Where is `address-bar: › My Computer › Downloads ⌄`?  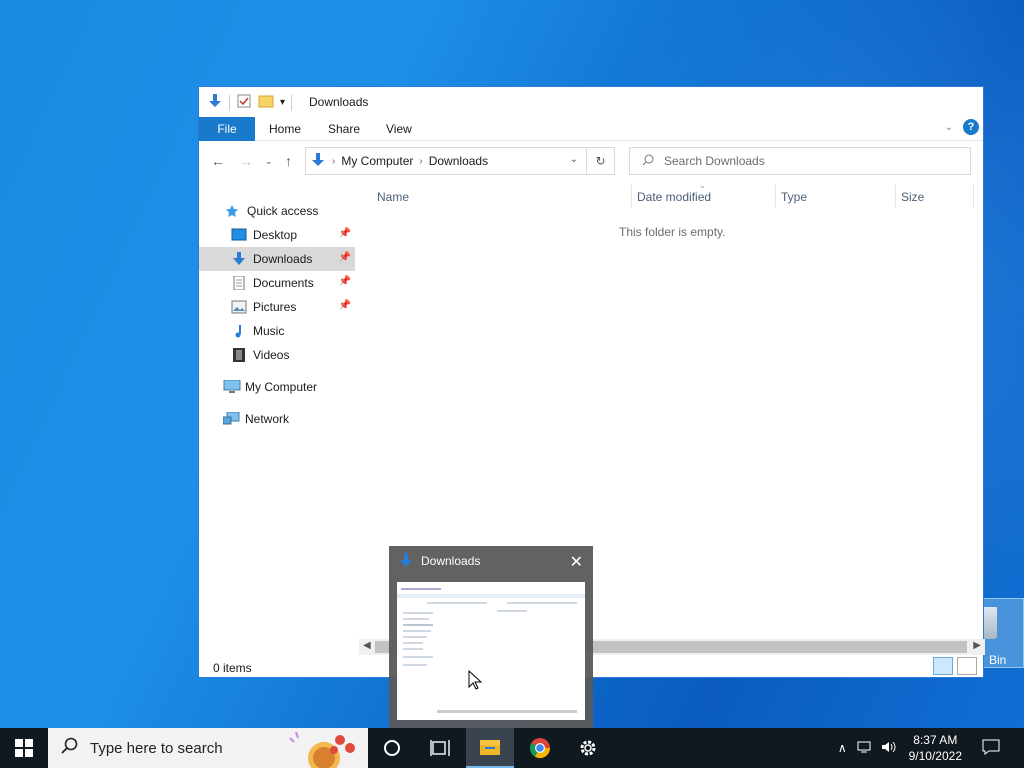 address-bar: › My Computer › Downloads ⌄ is located at coordinates (446, 161).